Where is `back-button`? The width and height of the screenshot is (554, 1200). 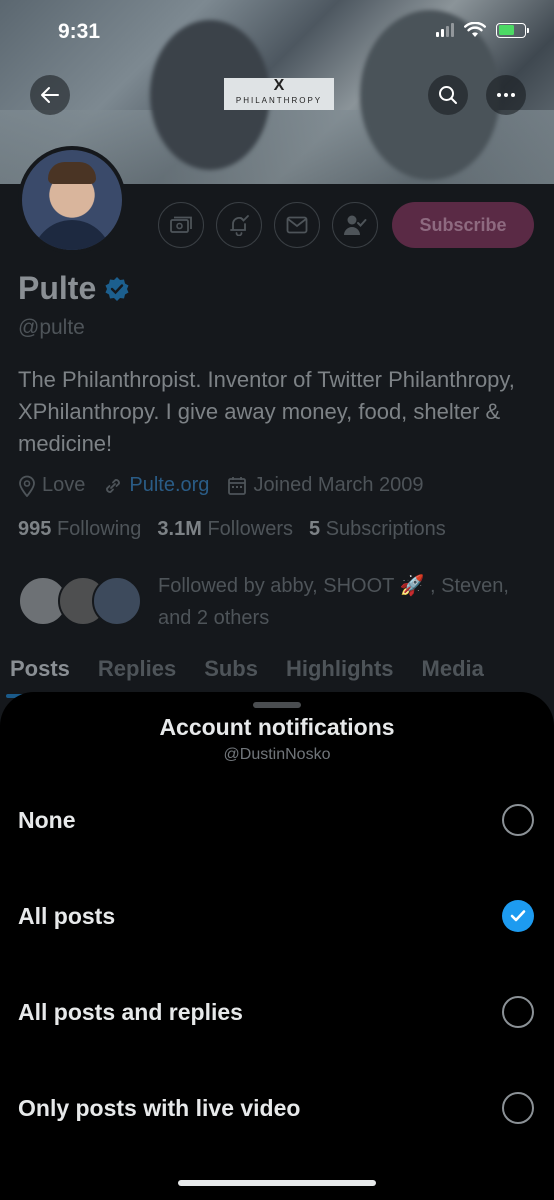 back-button is located at coordinates (50, 95).